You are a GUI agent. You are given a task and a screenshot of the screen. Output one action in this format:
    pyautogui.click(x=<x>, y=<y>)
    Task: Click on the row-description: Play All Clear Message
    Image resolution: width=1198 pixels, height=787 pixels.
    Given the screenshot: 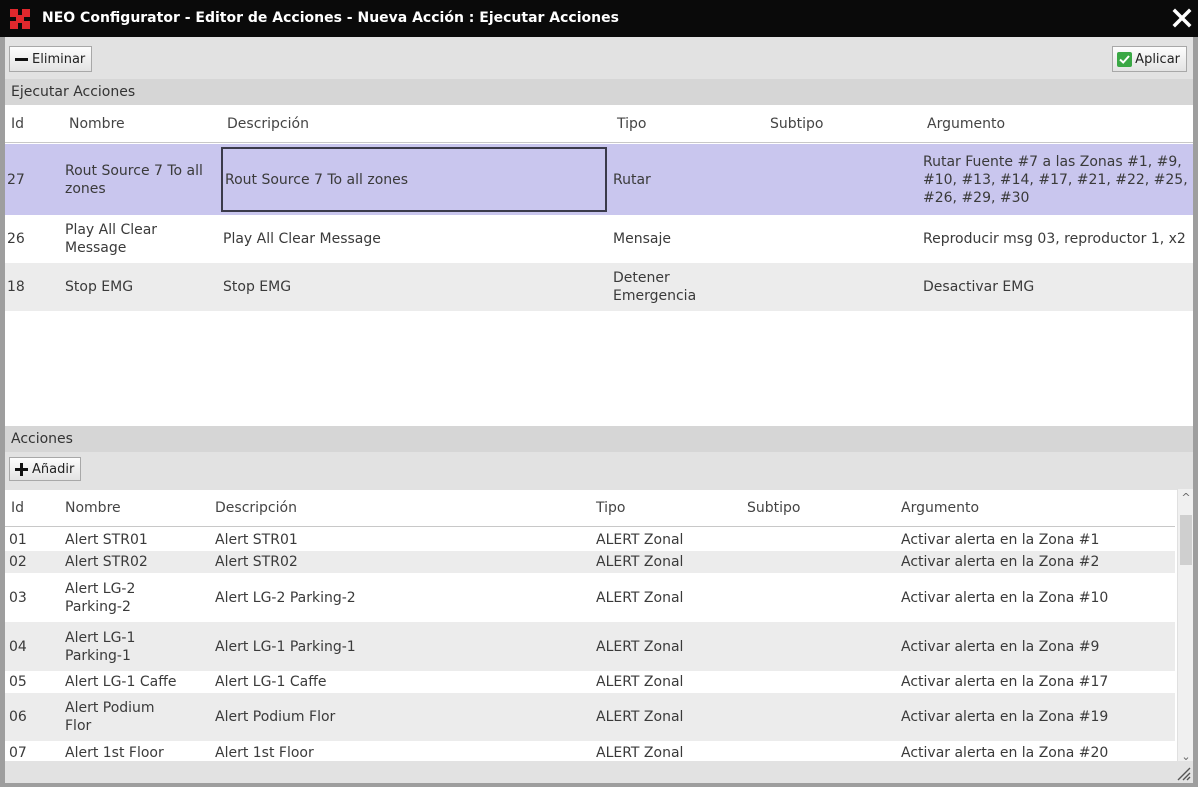 What is the action you would take?
    pyautogui.click(x=302, y=239)
    